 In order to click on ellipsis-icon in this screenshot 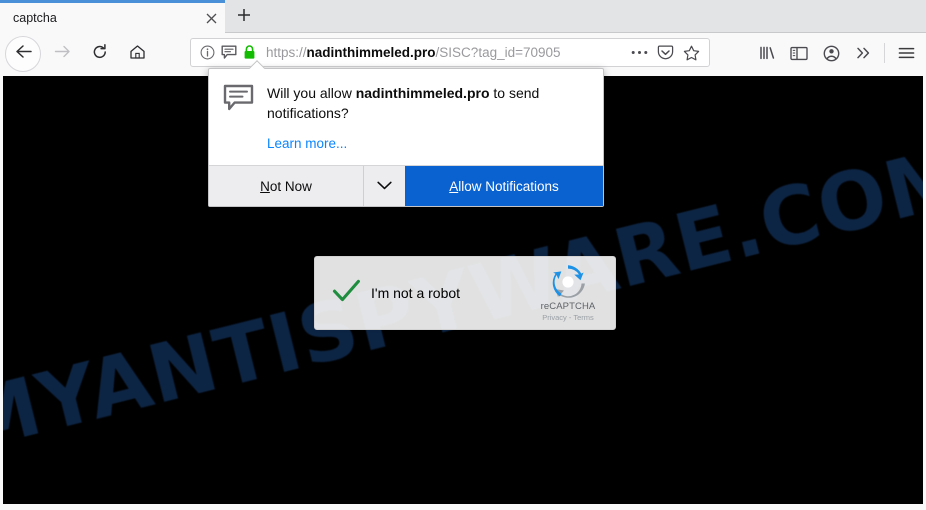, I will do `click(639, 53)`.